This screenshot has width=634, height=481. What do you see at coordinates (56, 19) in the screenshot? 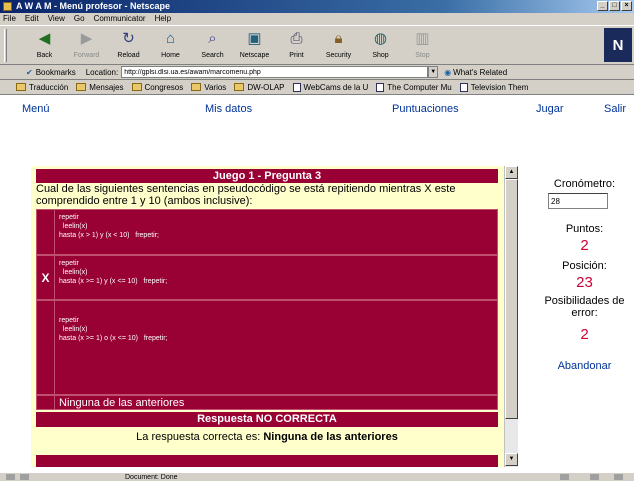
I see `menu-view: View` at bounding box center [56, 19].